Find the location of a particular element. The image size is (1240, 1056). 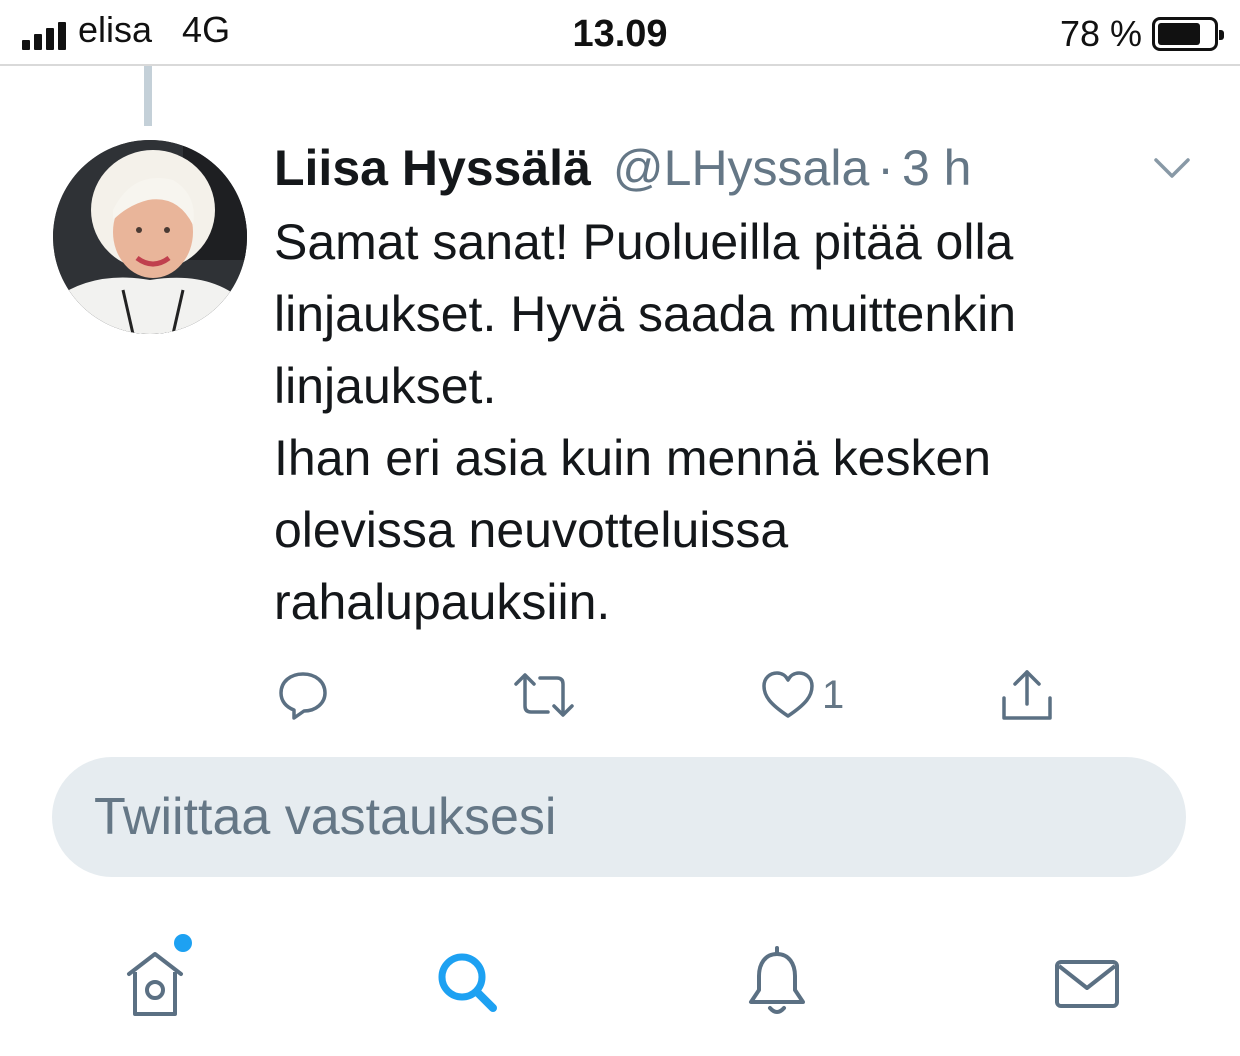

battery-level-fill is located at coordinates (1179, 34).